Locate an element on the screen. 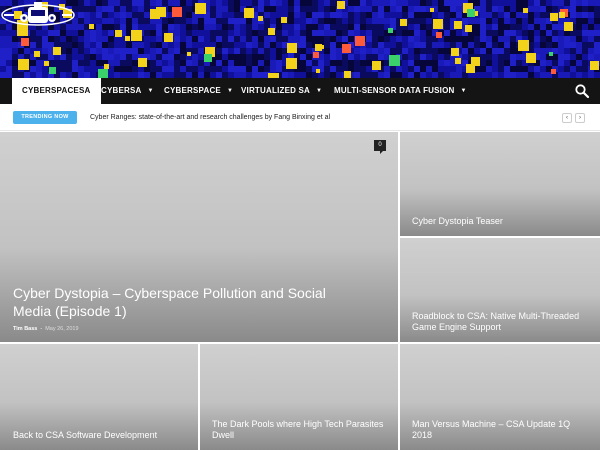 The width and height of the screenshot is (600, 450). post-author: Tim Bass is located at coordinates (25, 329).